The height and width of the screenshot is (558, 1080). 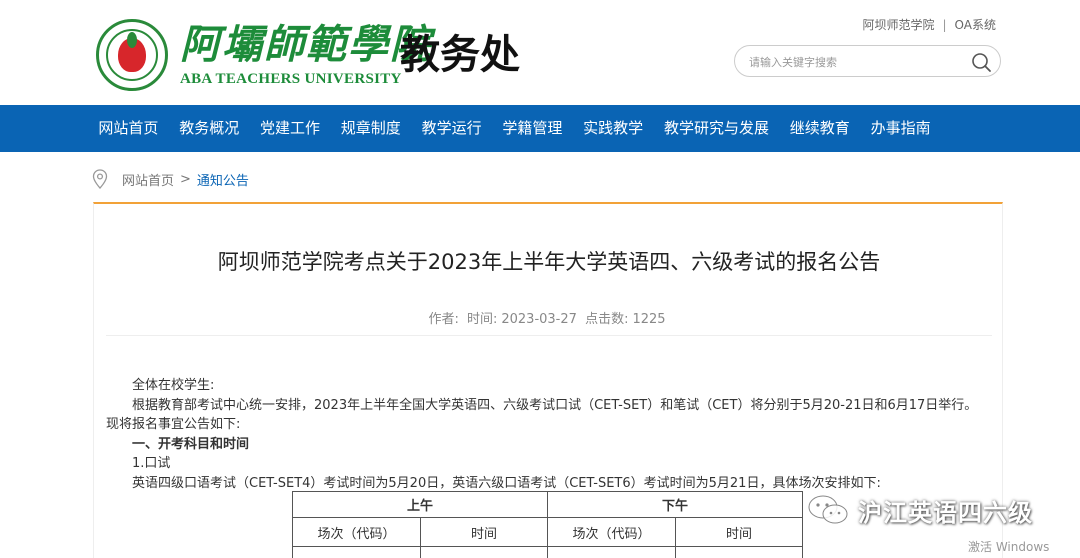 What do you see at coordinates (191, 444) in the screenshot?
I see `section-heading: 一、开考科目和时间` at bounding box center [191, 444].